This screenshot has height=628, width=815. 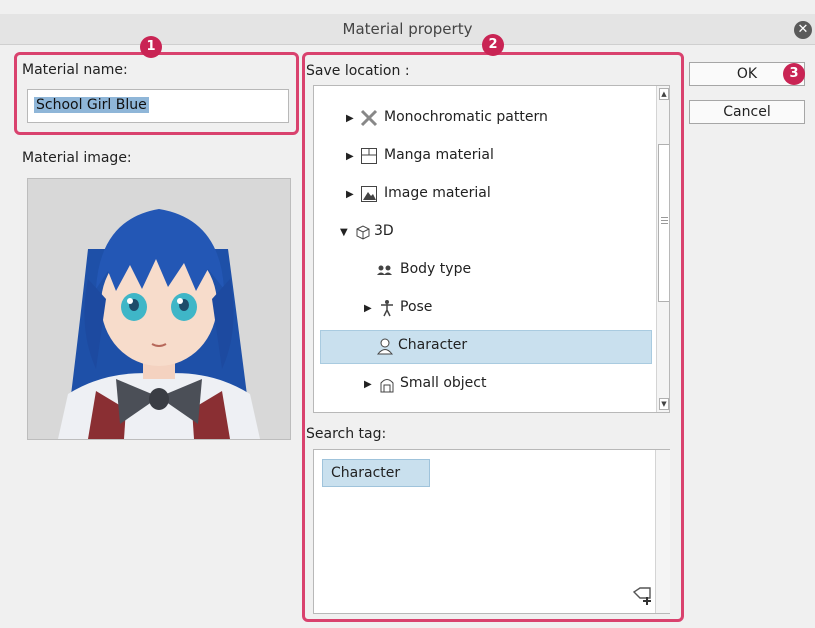 What do you see at coordinates (151, 47) in the screenshot?
I see `callout-badge-1: 1` at bounding box center [151, 47].